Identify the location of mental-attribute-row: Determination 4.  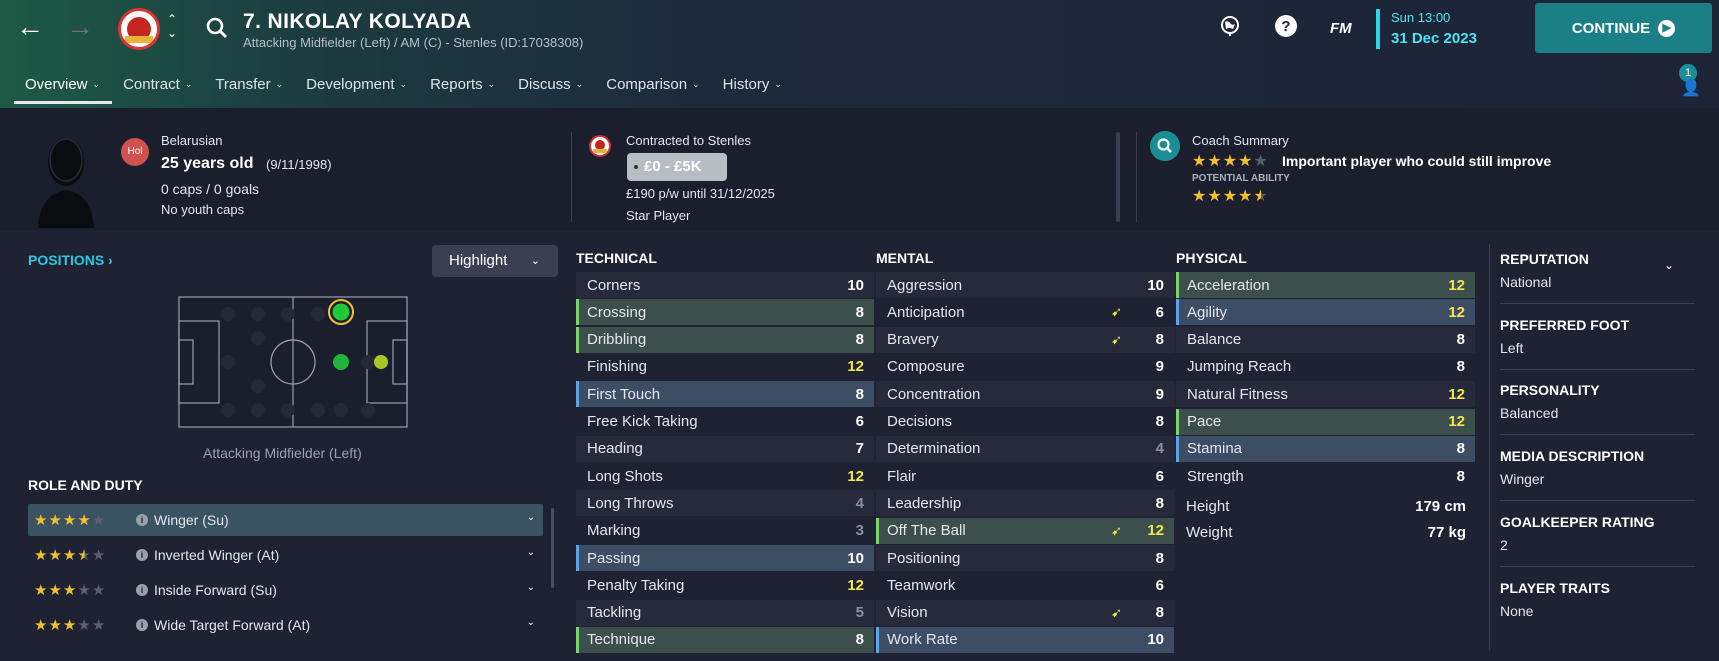
(1025, 448).